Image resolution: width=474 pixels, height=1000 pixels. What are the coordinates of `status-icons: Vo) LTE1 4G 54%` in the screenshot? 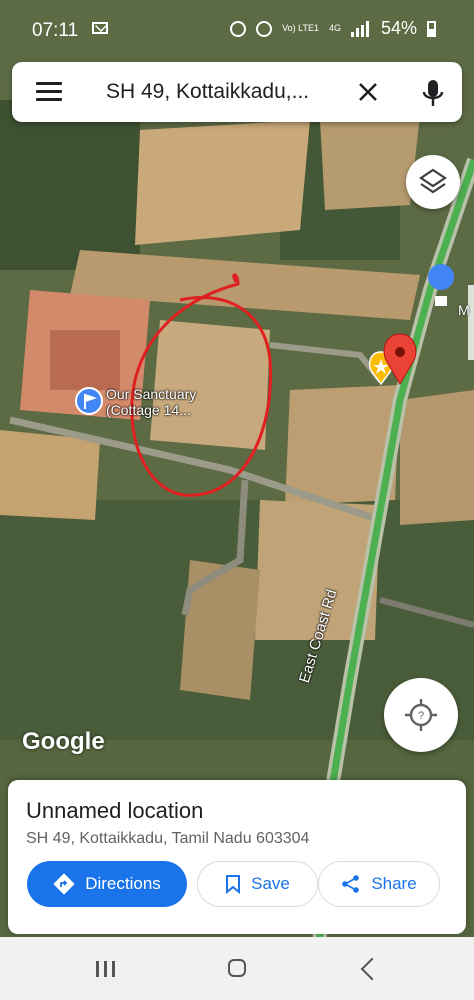 It's located at (333, 28).